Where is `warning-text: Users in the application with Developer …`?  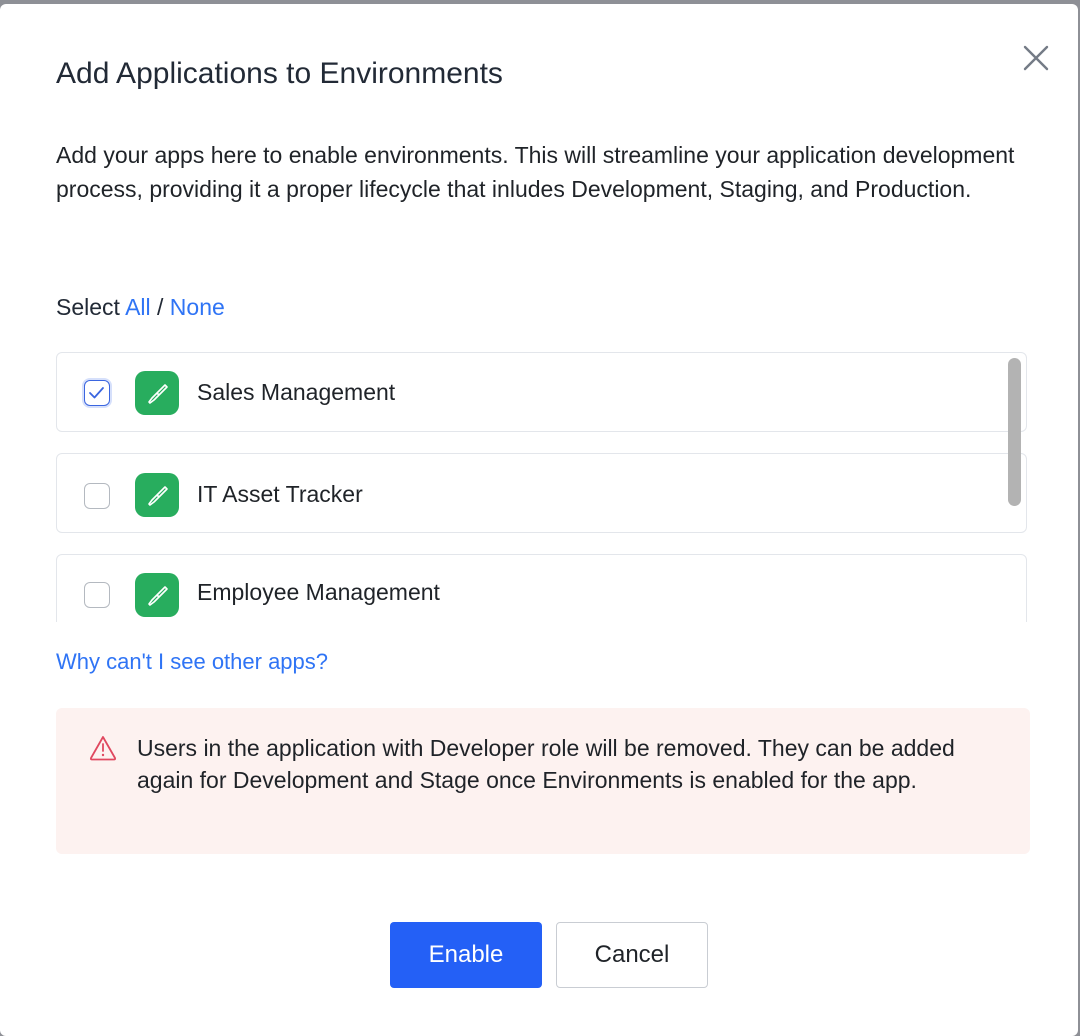
warning-text: Users in the application with Developer … is located at coordinates (546, 764).